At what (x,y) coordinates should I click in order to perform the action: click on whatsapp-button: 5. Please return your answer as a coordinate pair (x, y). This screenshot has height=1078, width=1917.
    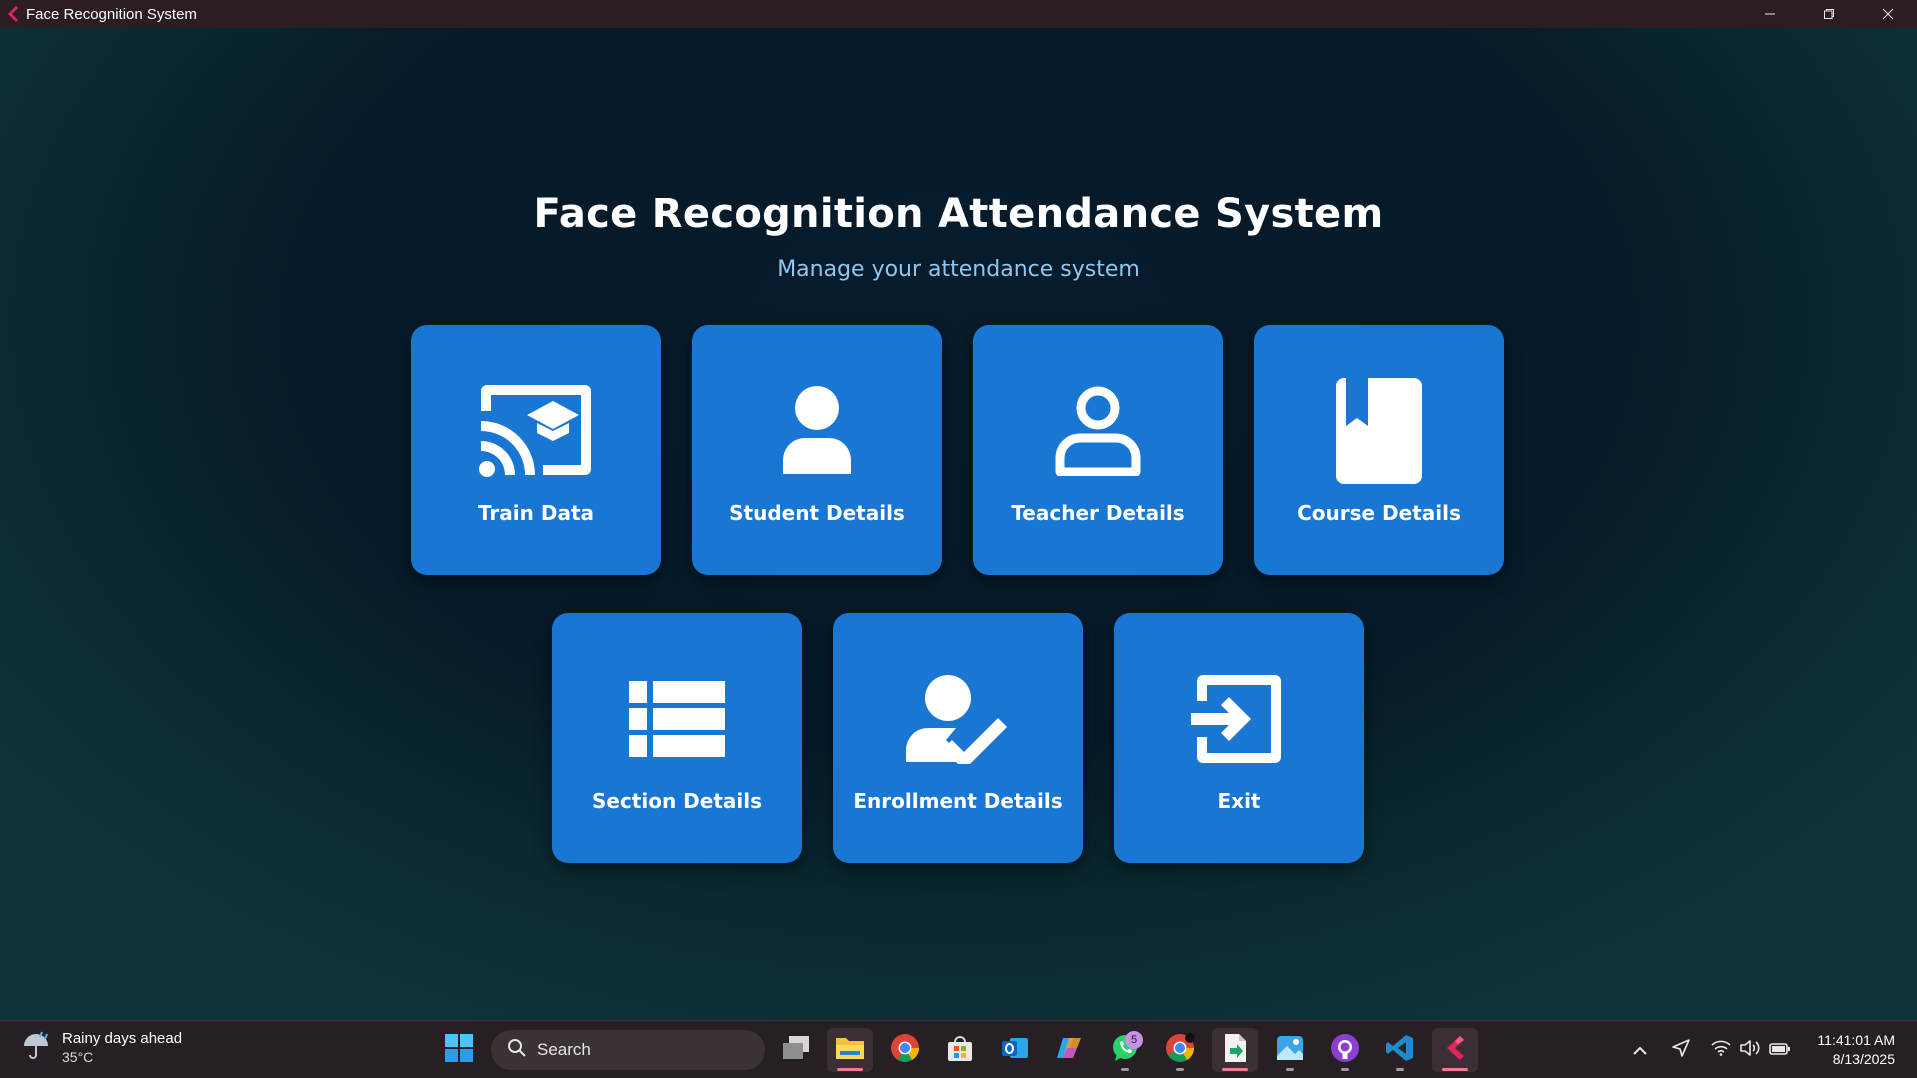
    Looking at the image, I should click on (1125, 1050).